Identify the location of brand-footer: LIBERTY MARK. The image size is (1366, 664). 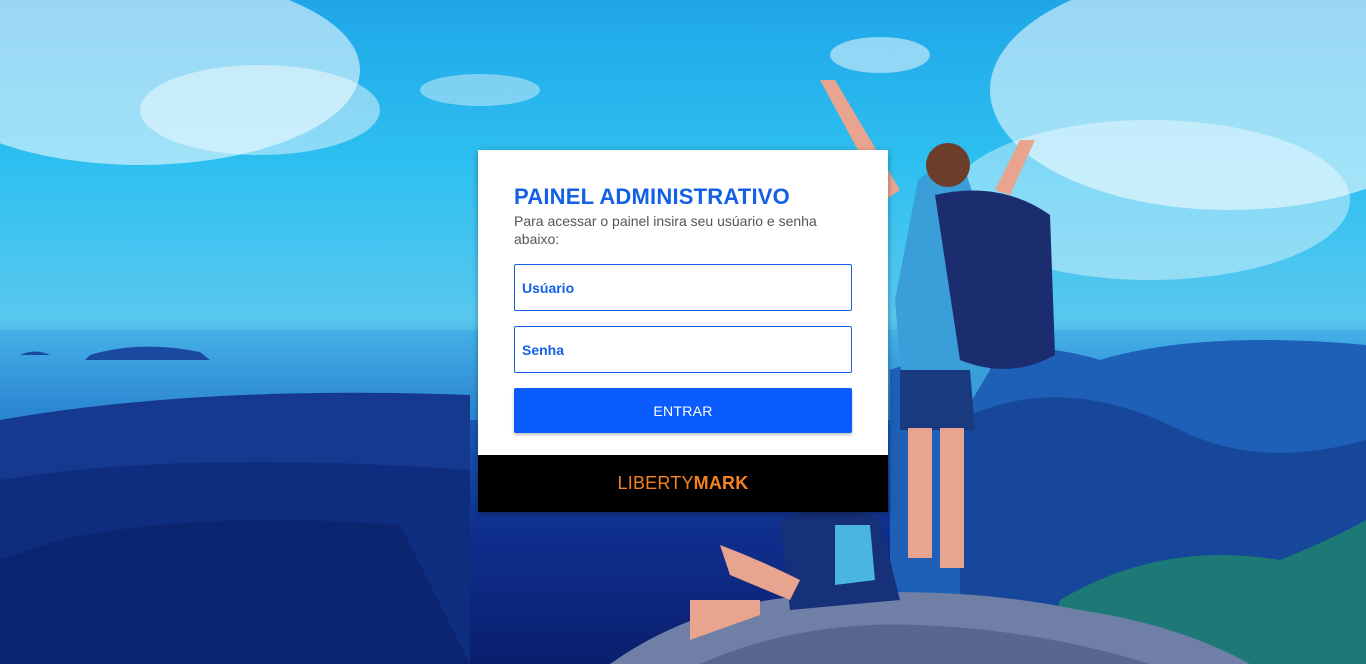
(683, 483).